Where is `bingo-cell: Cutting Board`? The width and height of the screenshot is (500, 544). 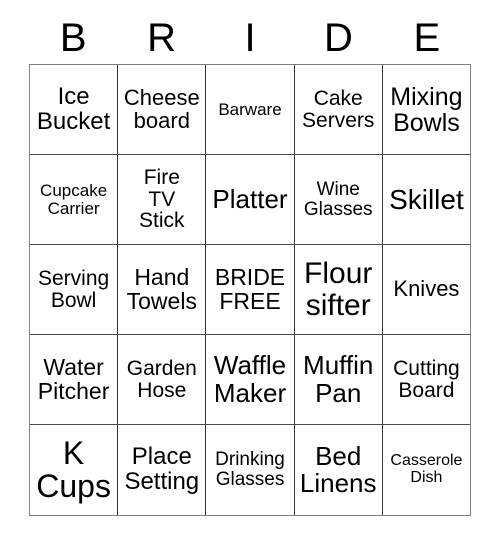 bingo-cell: Cutting Board is located at coordinates (426, 379).